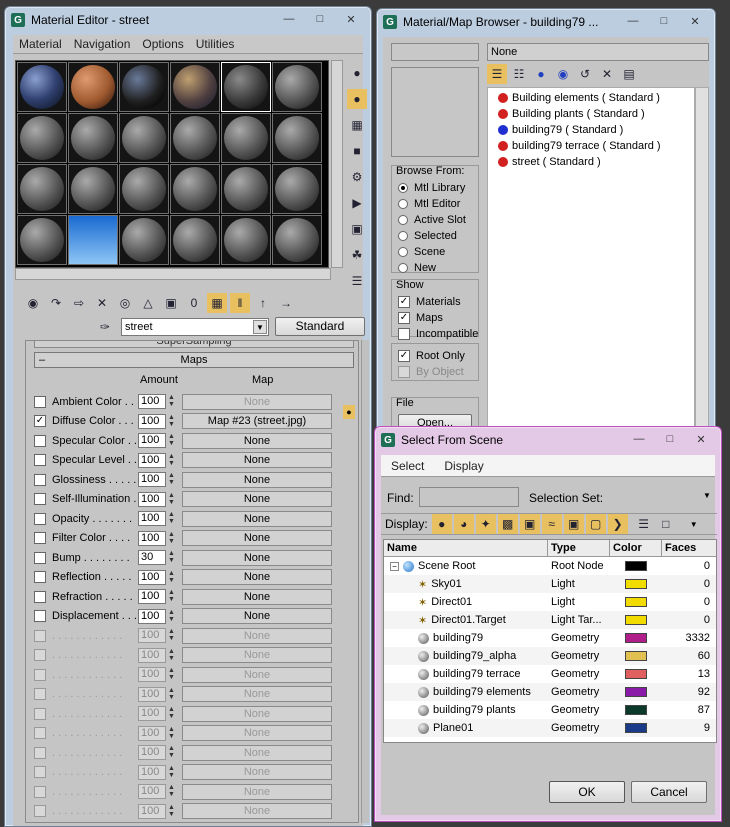  I want to click on browser-list-item: Building plants ( Standard ), so click(591, 114).